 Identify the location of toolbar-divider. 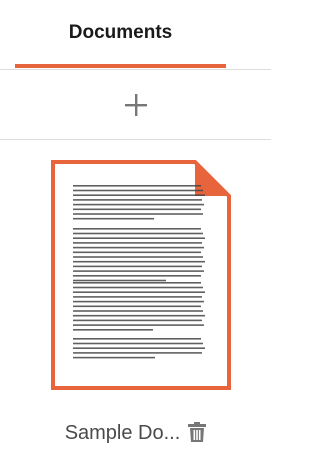
(135, 139).